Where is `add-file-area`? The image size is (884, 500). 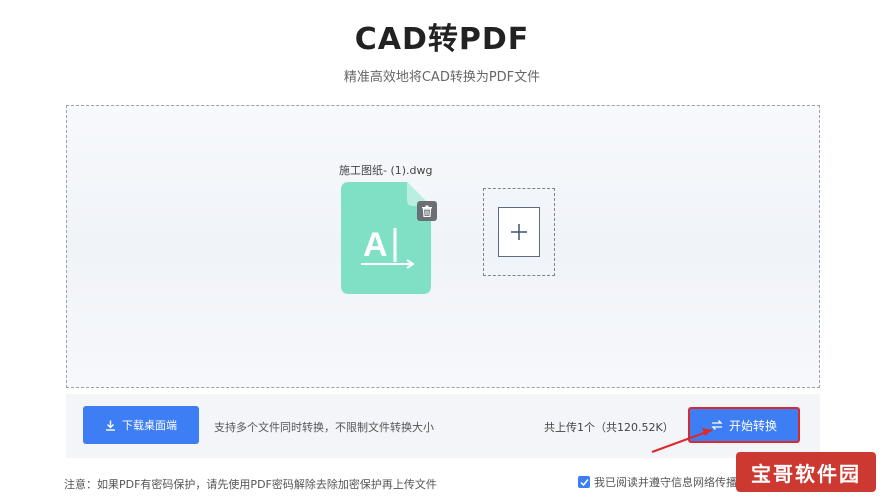
add-file-area is located at coordinates (519, 232).